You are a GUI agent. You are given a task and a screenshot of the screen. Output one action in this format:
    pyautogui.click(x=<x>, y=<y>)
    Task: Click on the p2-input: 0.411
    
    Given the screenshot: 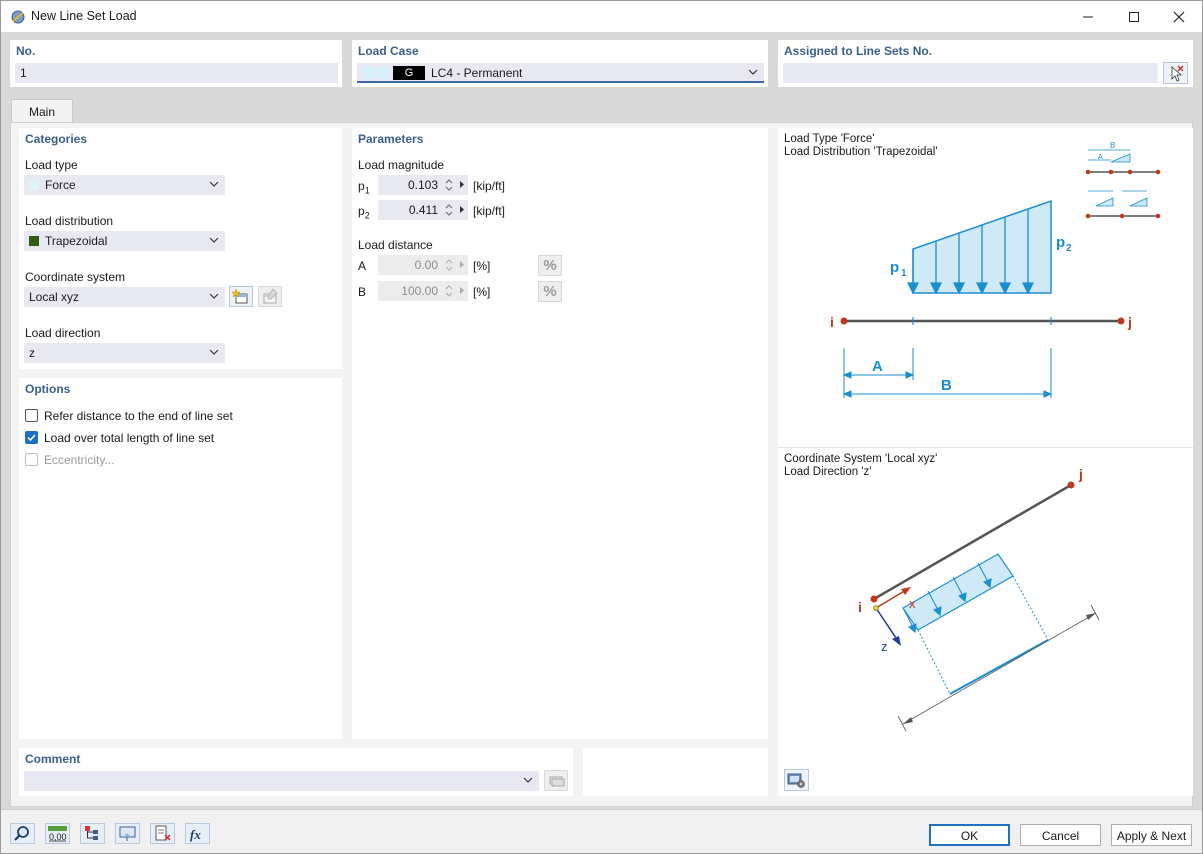 What is the action you would take?
    pyautogui.click(x=423, y=210)
    